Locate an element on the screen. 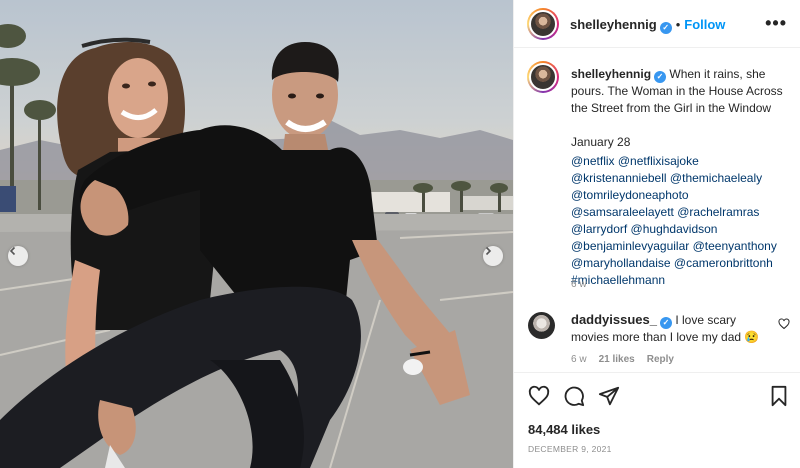 This screenshot has width=800, height=468. post-date: DECEMBER 9, 2021 is located at coordinates (570, 449).